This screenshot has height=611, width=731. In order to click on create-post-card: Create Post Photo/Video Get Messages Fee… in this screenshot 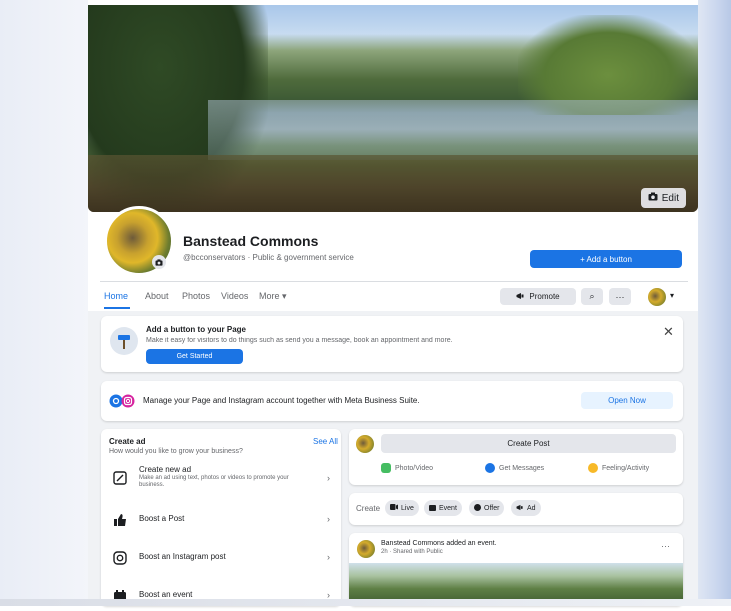, I will do `click(516, 457)`.